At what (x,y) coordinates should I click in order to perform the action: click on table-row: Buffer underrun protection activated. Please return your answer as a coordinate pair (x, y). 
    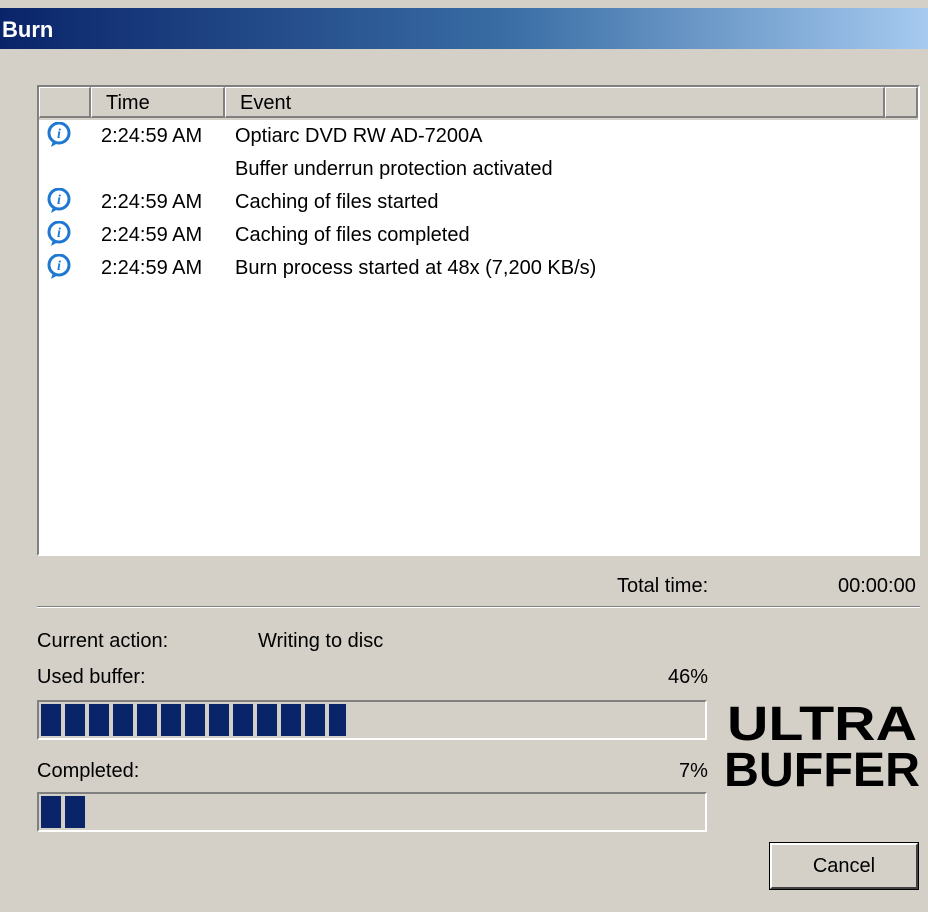
    Looking at the image, I should click on (478, 169).